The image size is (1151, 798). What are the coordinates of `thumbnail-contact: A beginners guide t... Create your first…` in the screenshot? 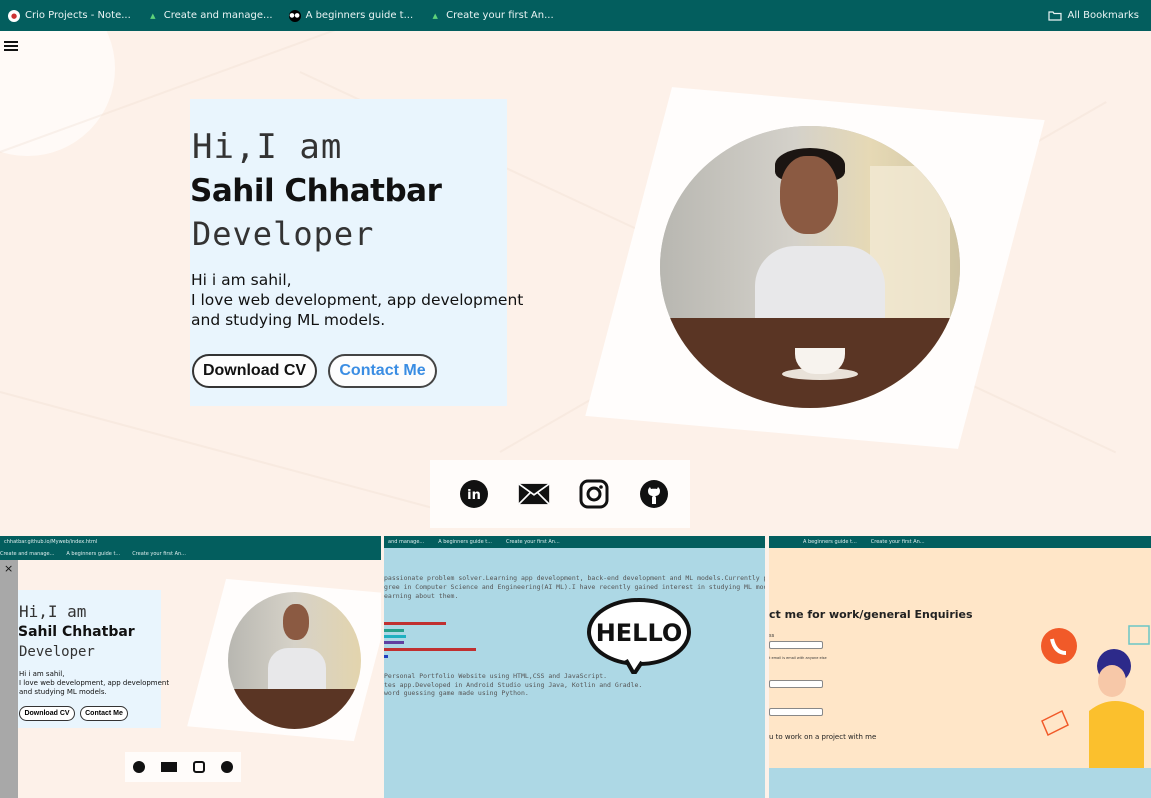 It's located at (960, 667).